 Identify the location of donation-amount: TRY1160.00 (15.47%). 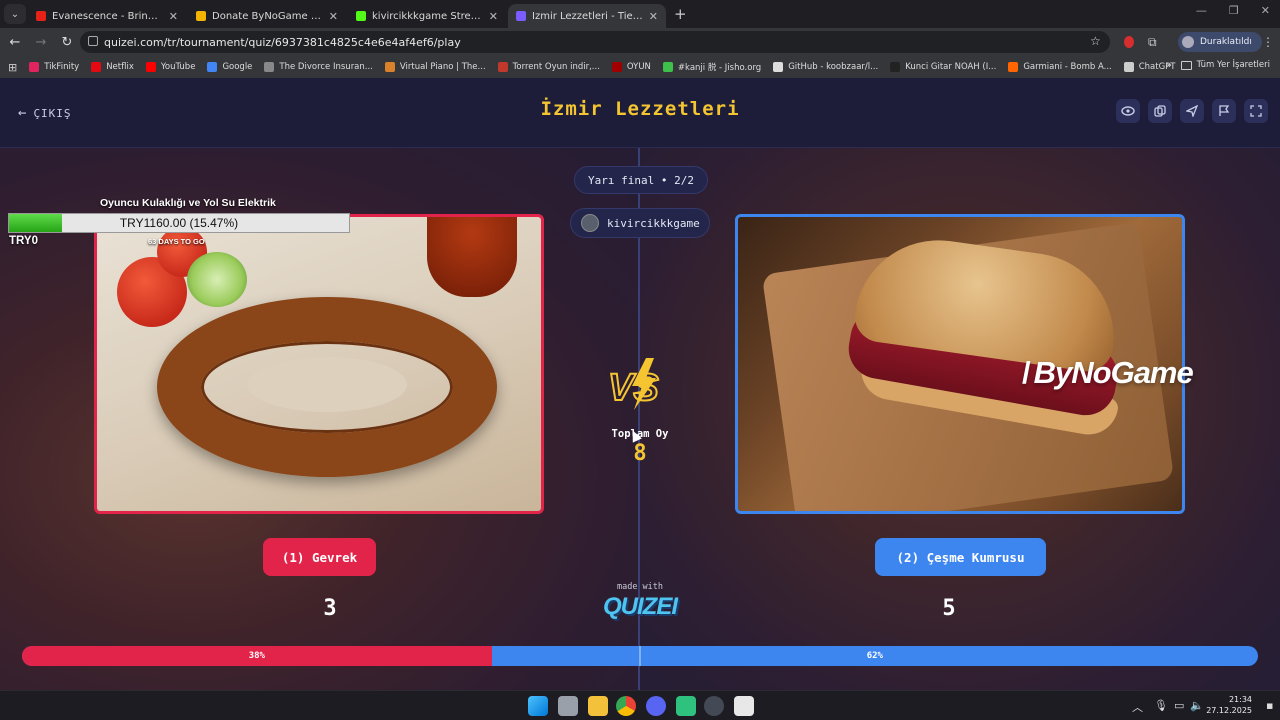
(179, 223).